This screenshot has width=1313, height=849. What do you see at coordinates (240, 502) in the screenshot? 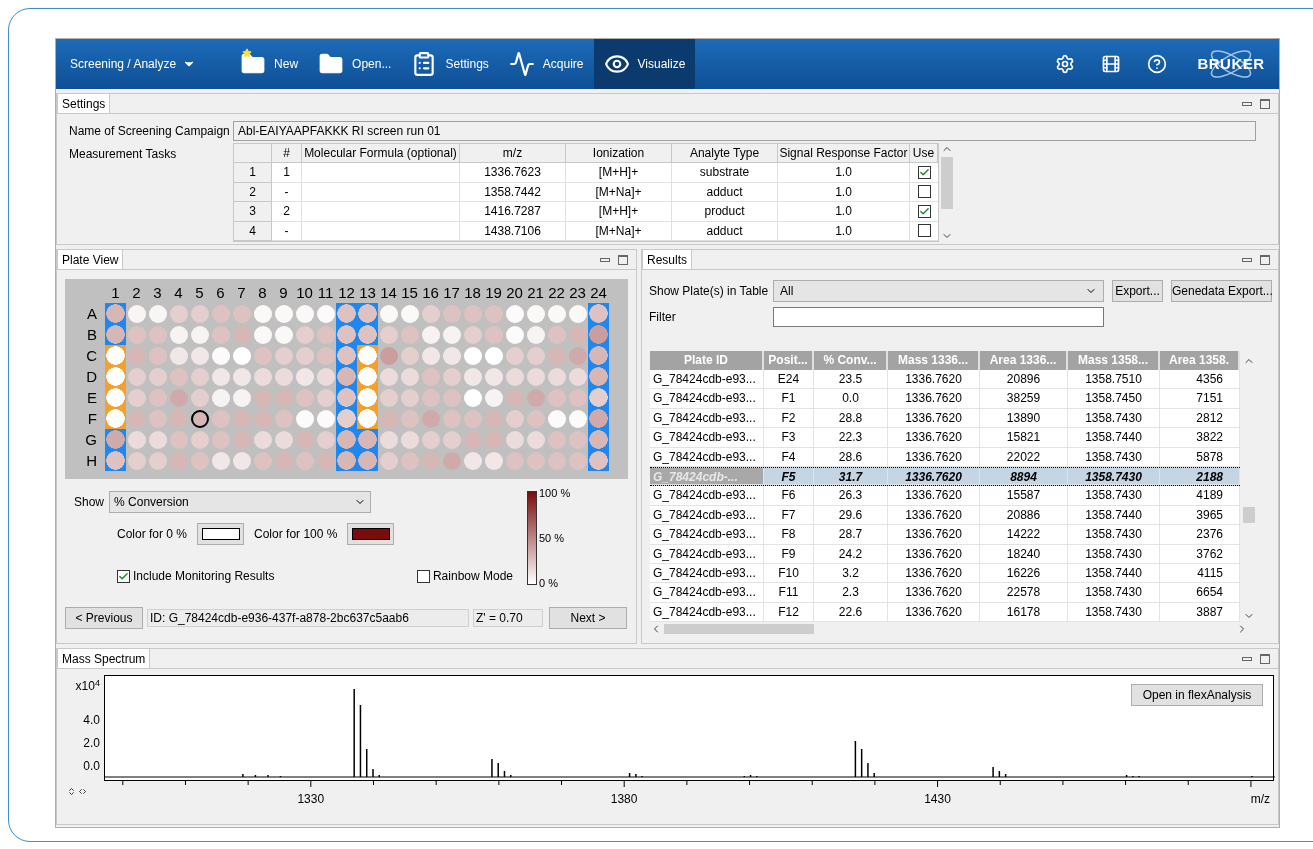
I see `display-dropdown: % Conversion` at bounding box center [240, 502].